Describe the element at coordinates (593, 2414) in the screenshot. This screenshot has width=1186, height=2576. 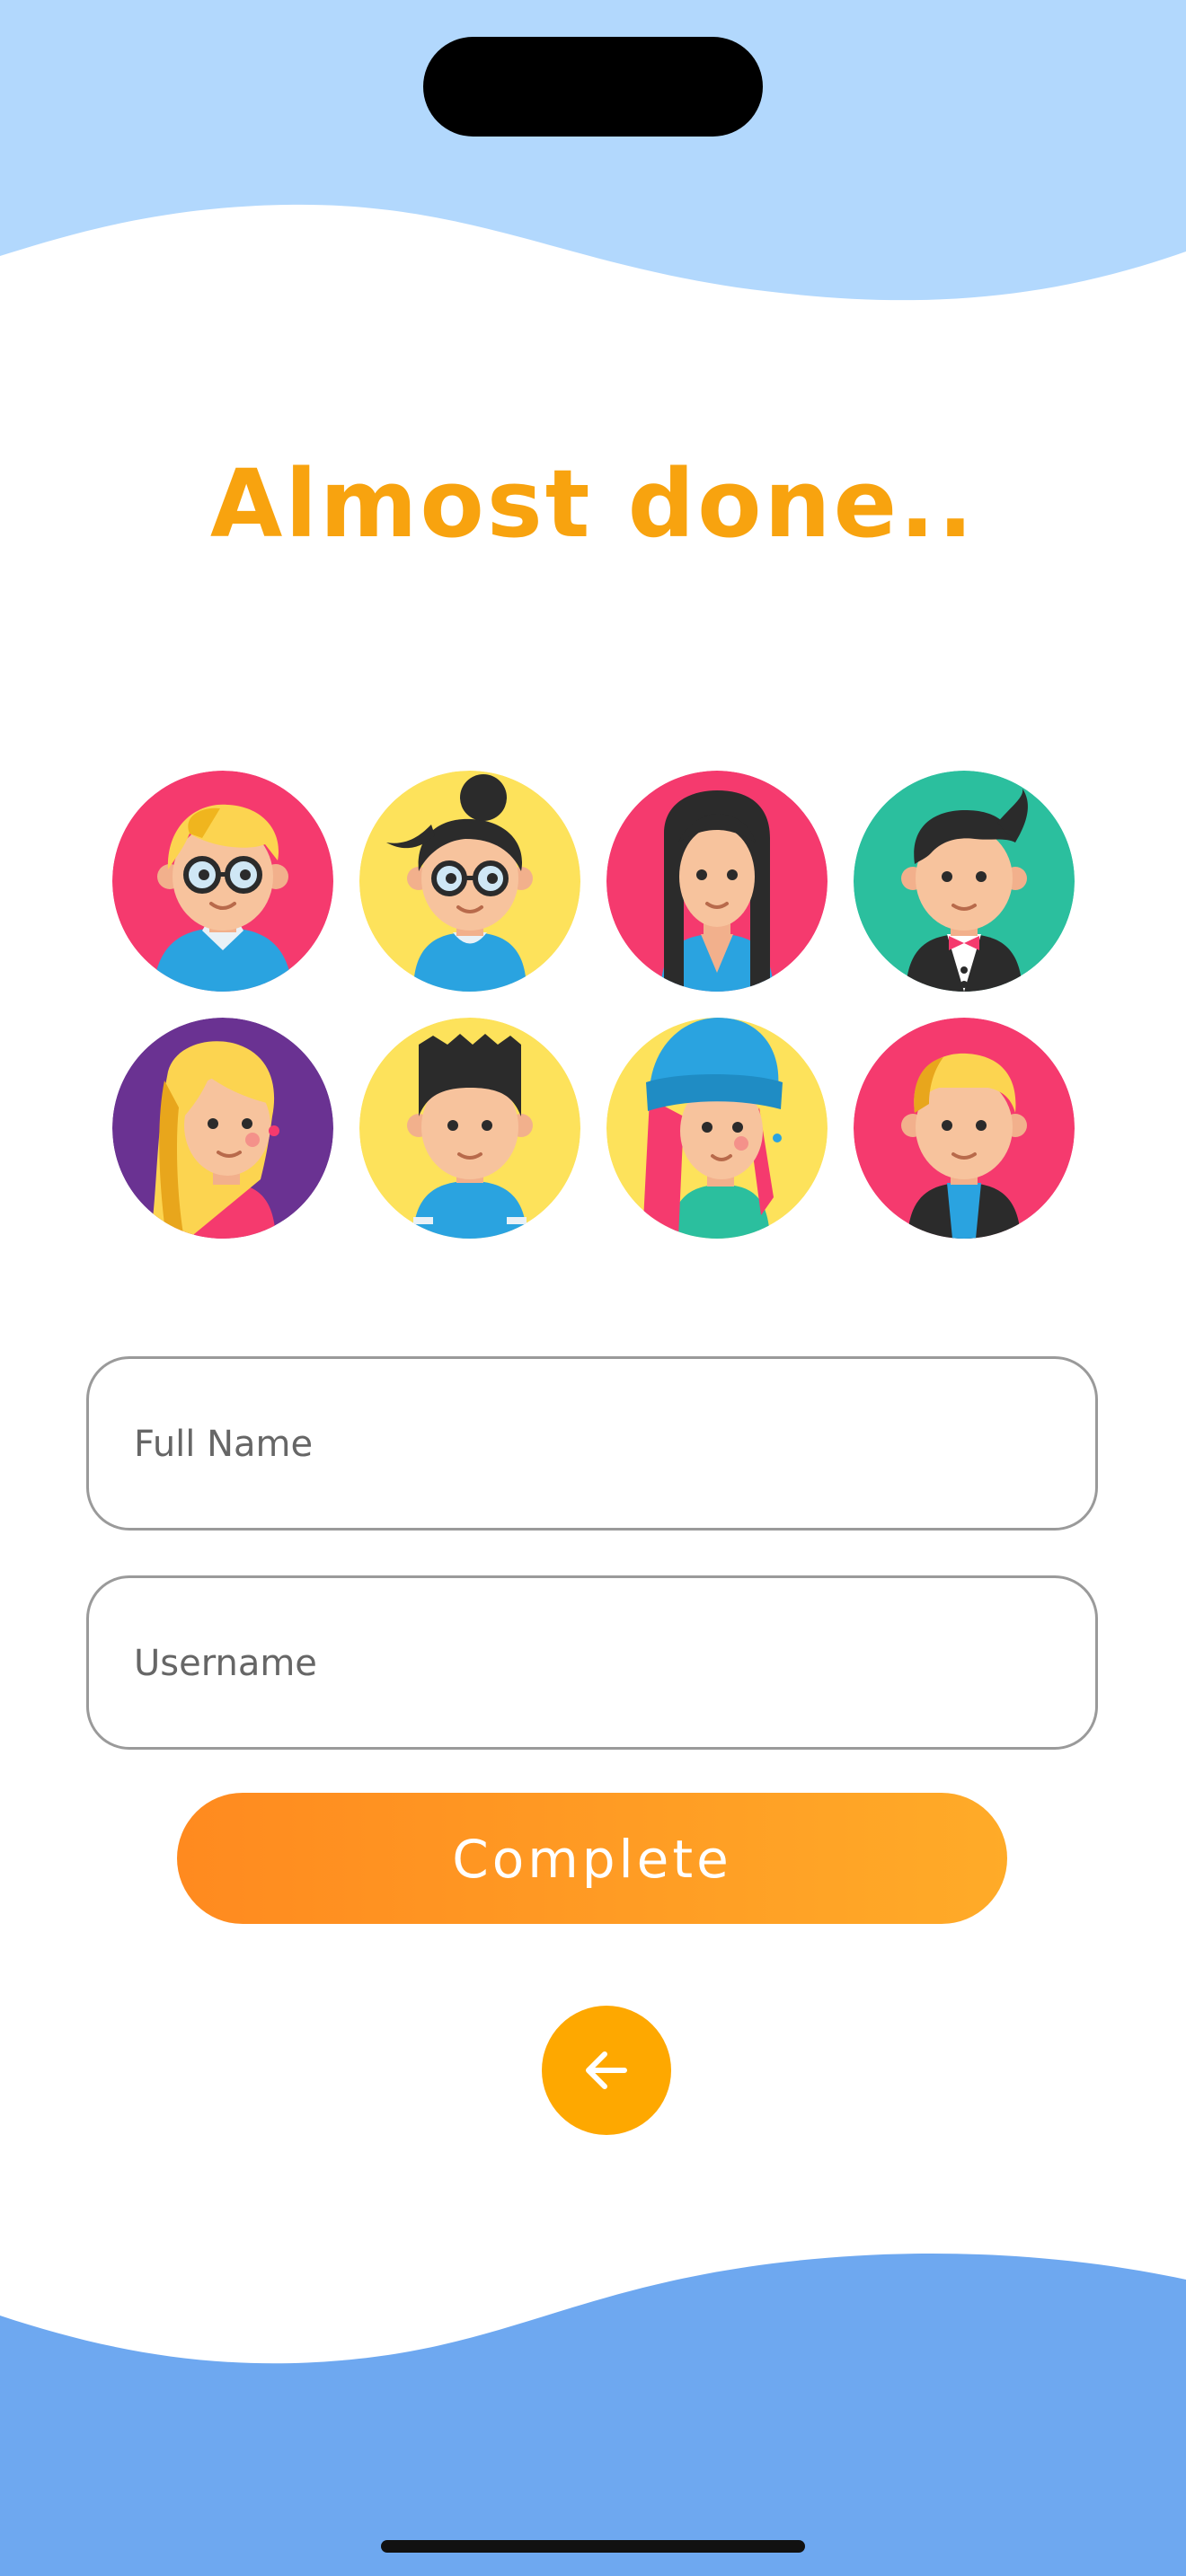
I see `bottom-wave-decoration` at that location.